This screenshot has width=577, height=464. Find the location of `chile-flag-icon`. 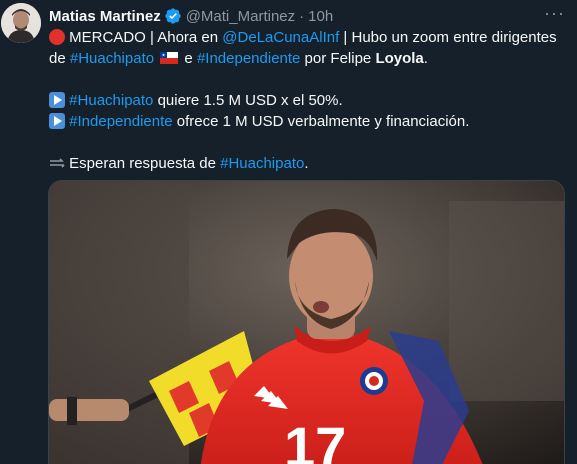

chile-flag-icon is located at coordinates (169, 58).